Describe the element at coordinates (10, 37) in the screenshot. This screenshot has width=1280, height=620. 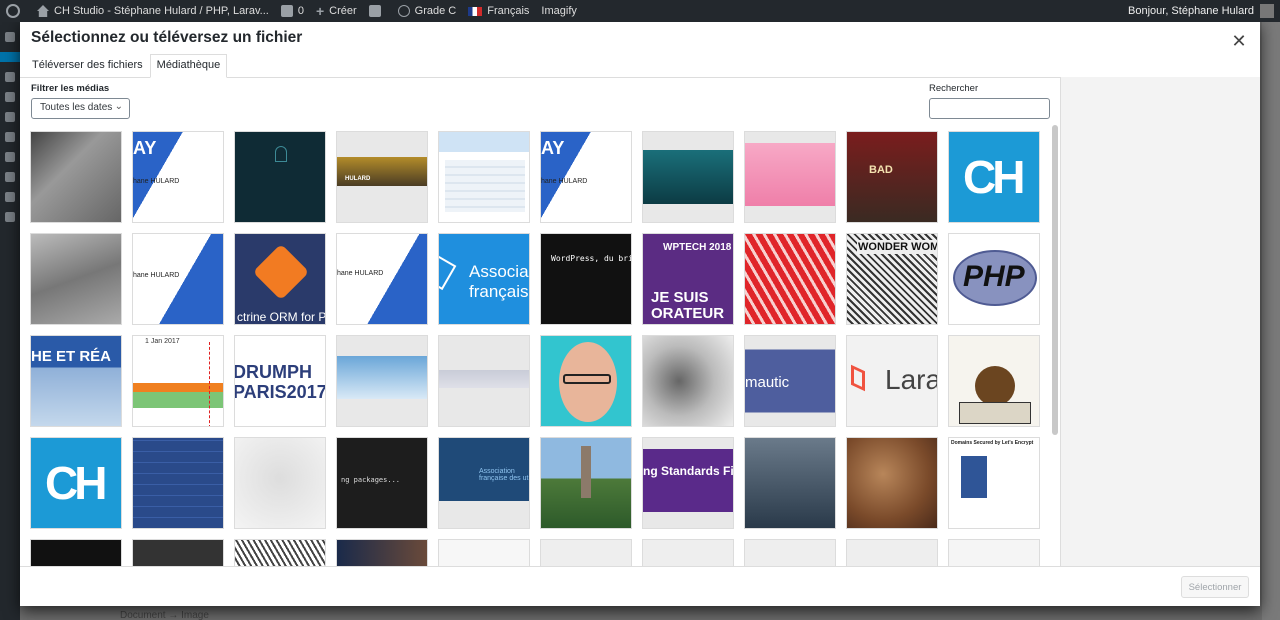
I see `dashboard-icon` at that location.